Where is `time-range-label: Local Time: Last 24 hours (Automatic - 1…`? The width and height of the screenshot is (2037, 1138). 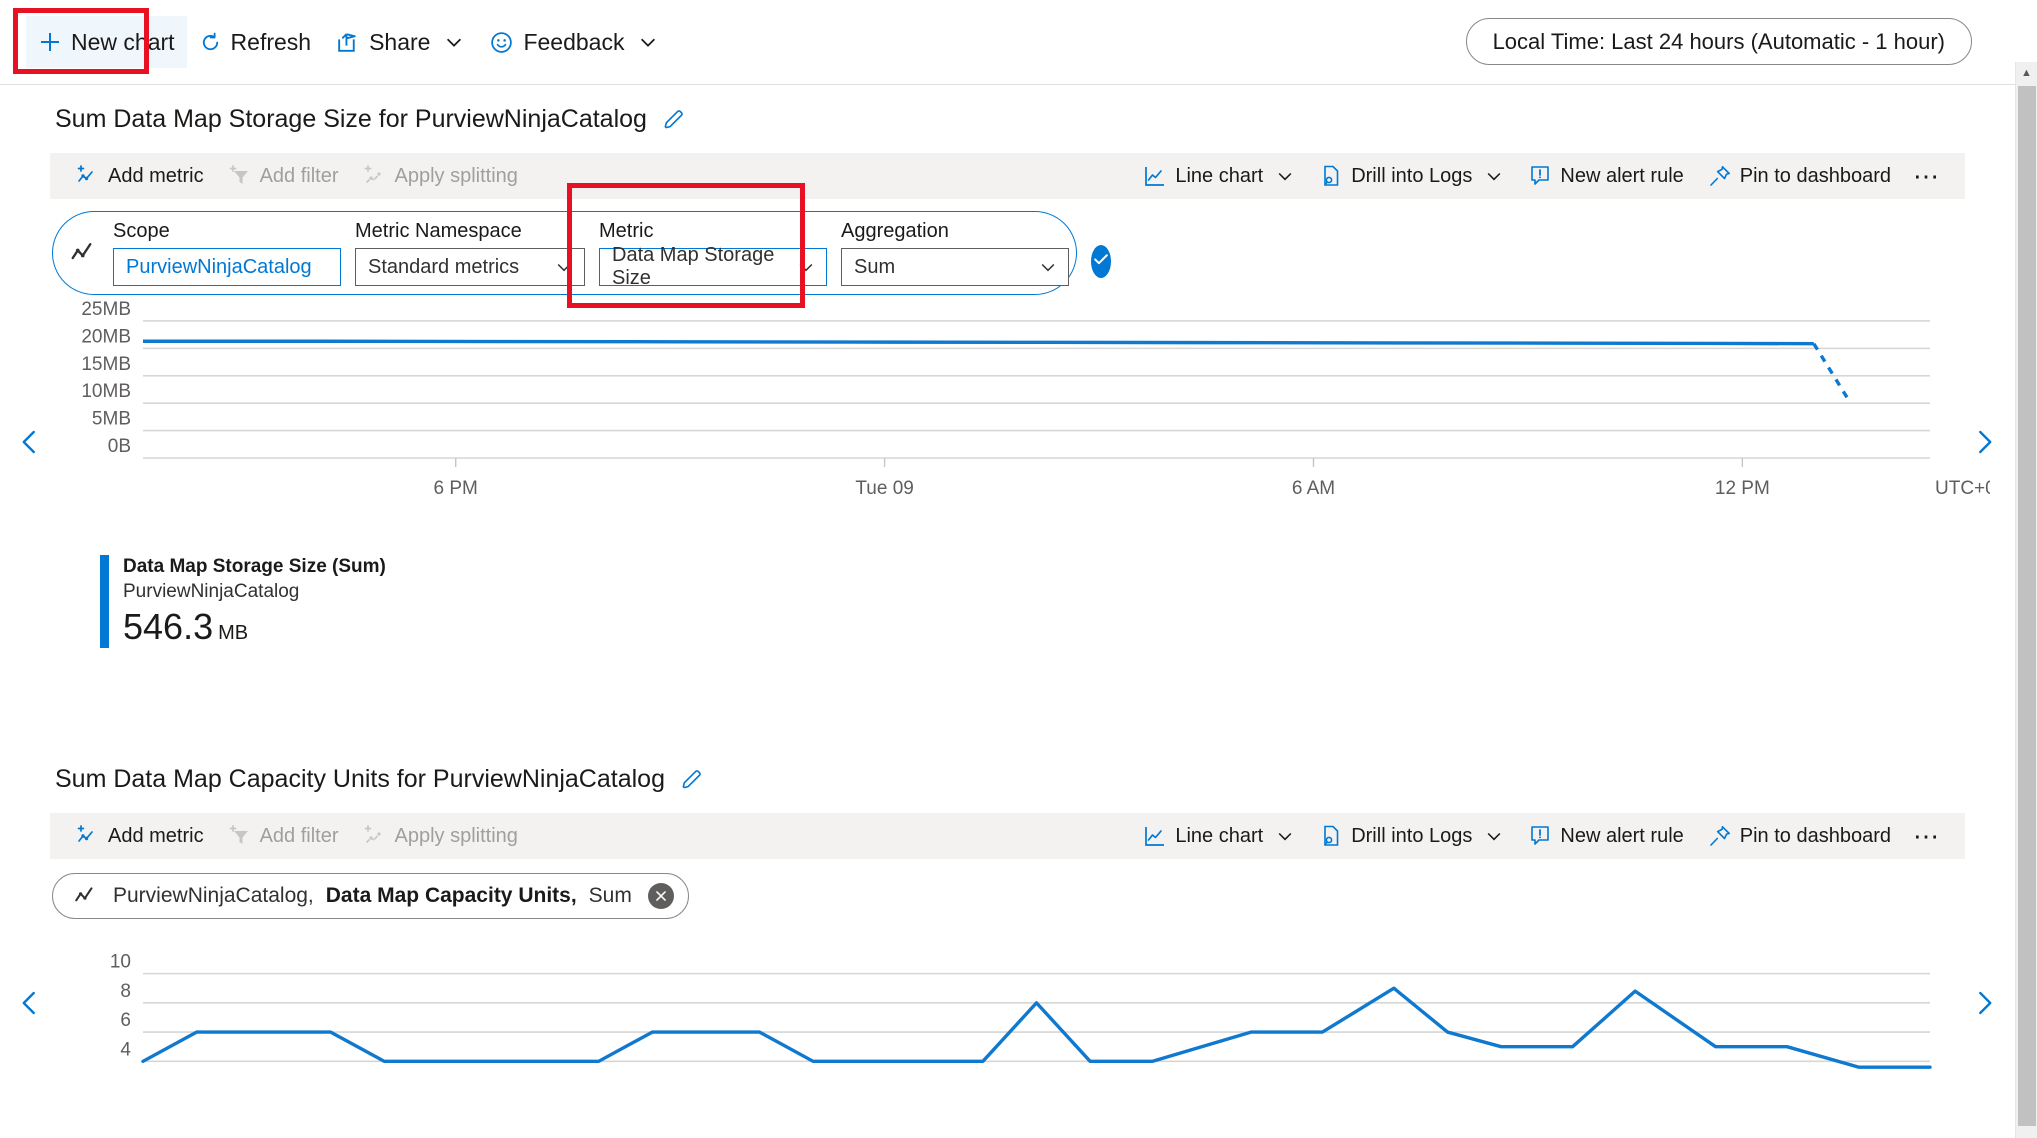
time-range-label: Local Time: Last 24 hours (Automatic - 1… is located at coordinates (1718, 41).